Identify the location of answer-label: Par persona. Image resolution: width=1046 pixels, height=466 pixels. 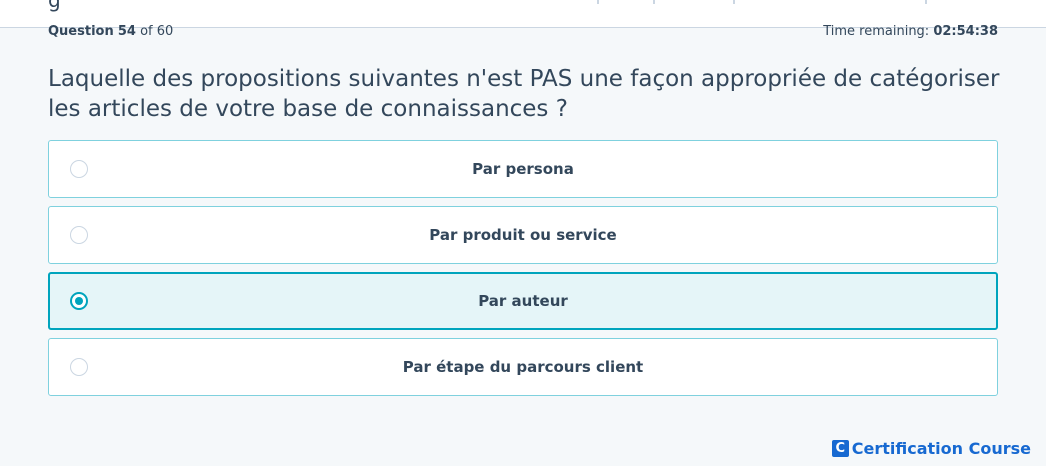
(523, 169).